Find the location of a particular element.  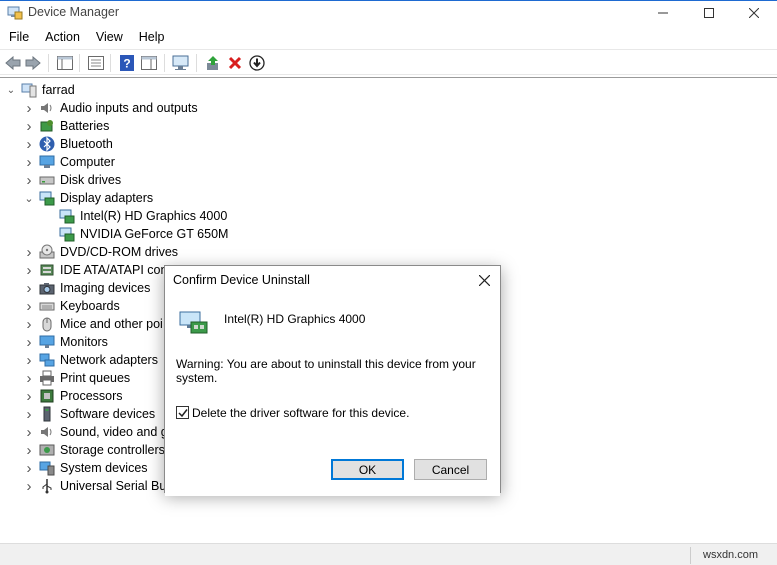

tree-item: › Storage controllers is located at coordinates (93, 450).